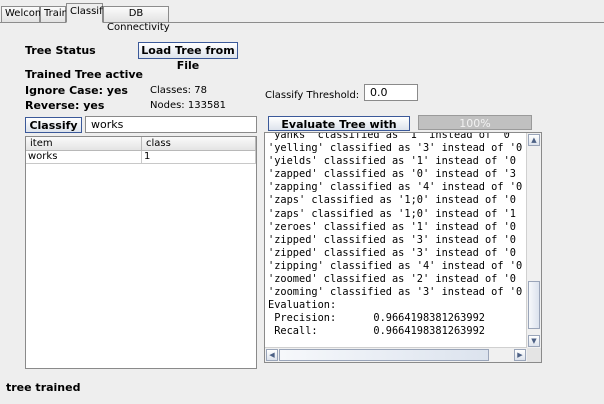 This screenshot has width=604, height=404. Describe the element at coordinates (302, 16) in the screenshot. I see `tab-bar: Welcome Train Classify DB Connectivity` at that location.